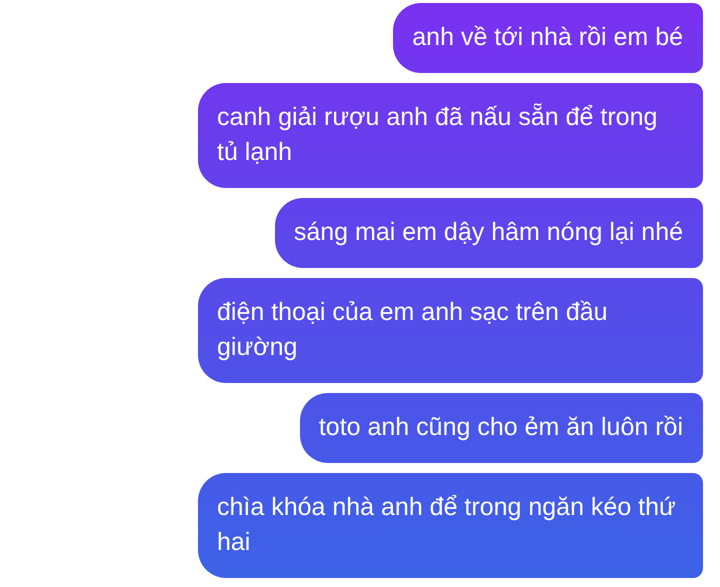 The image size is (720, 587). What do you see at coordinates (501, 428) in the screenshot?
I see `message-bubble: toto anh cũng cho ẻm ăn luôn rồi` at bounding box center [501, 428].